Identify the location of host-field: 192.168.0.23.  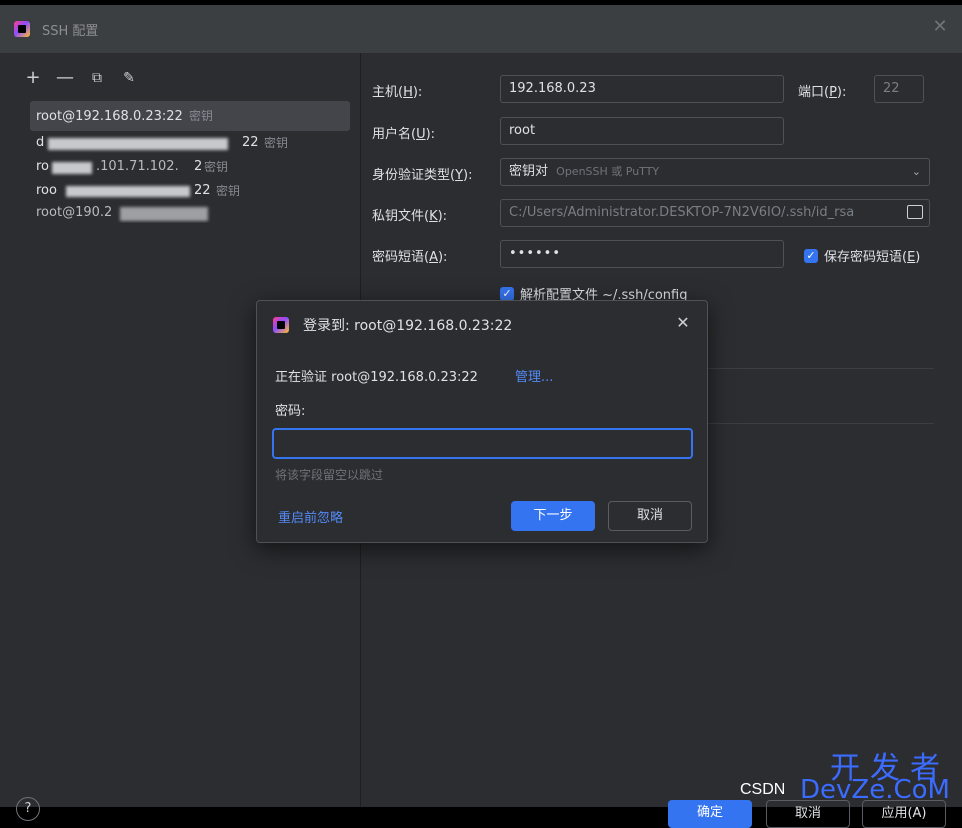
(642, 89).